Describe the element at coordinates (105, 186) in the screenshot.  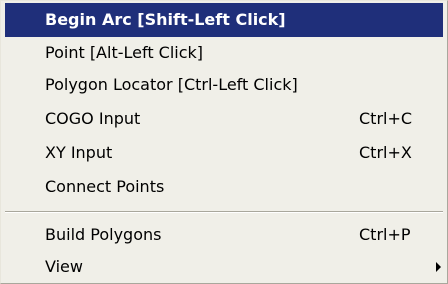
I see `menu-item-label: Connect Points` at that location.